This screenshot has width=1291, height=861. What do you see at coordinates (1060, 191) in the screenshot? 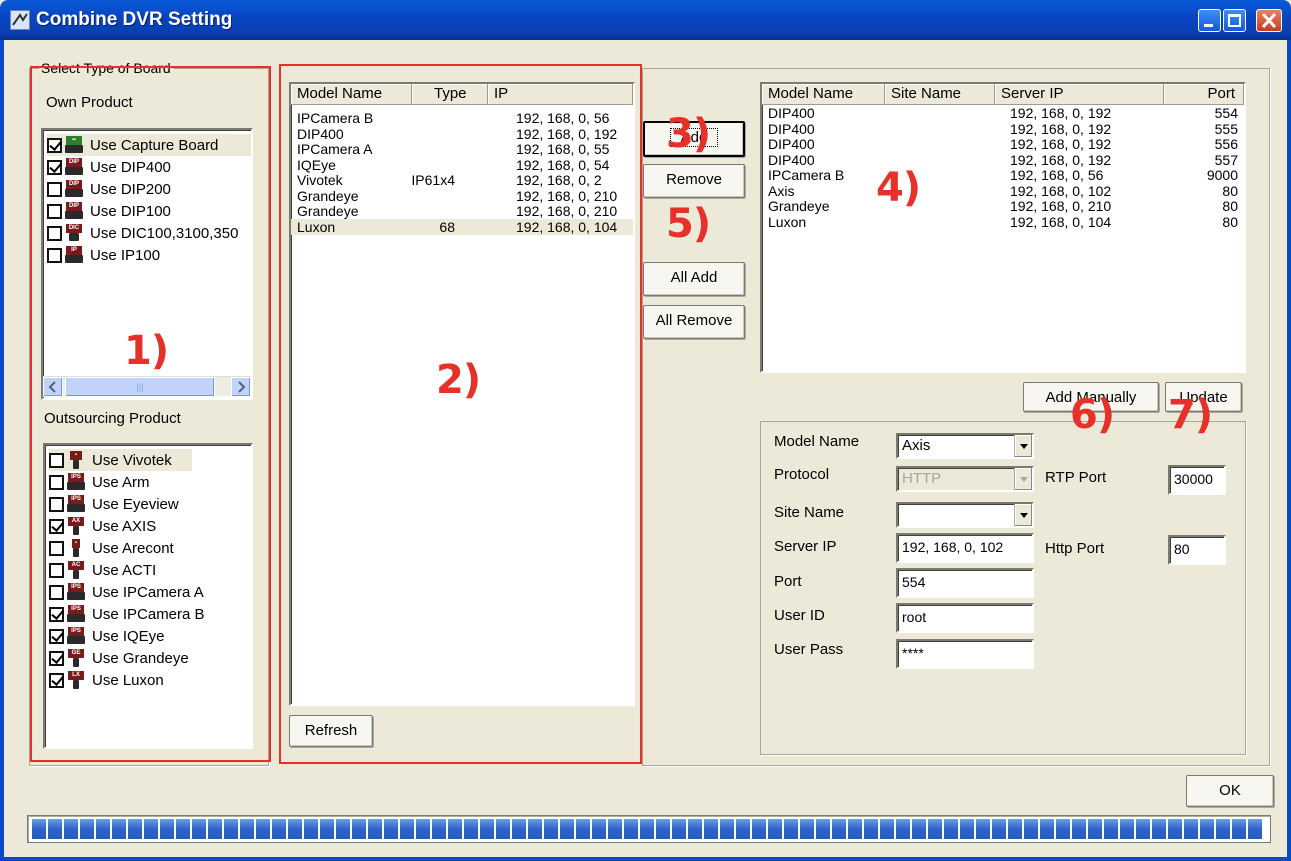
I see `table-cell: 192, 168, 0, 102` at bounding box center [1060, 191].